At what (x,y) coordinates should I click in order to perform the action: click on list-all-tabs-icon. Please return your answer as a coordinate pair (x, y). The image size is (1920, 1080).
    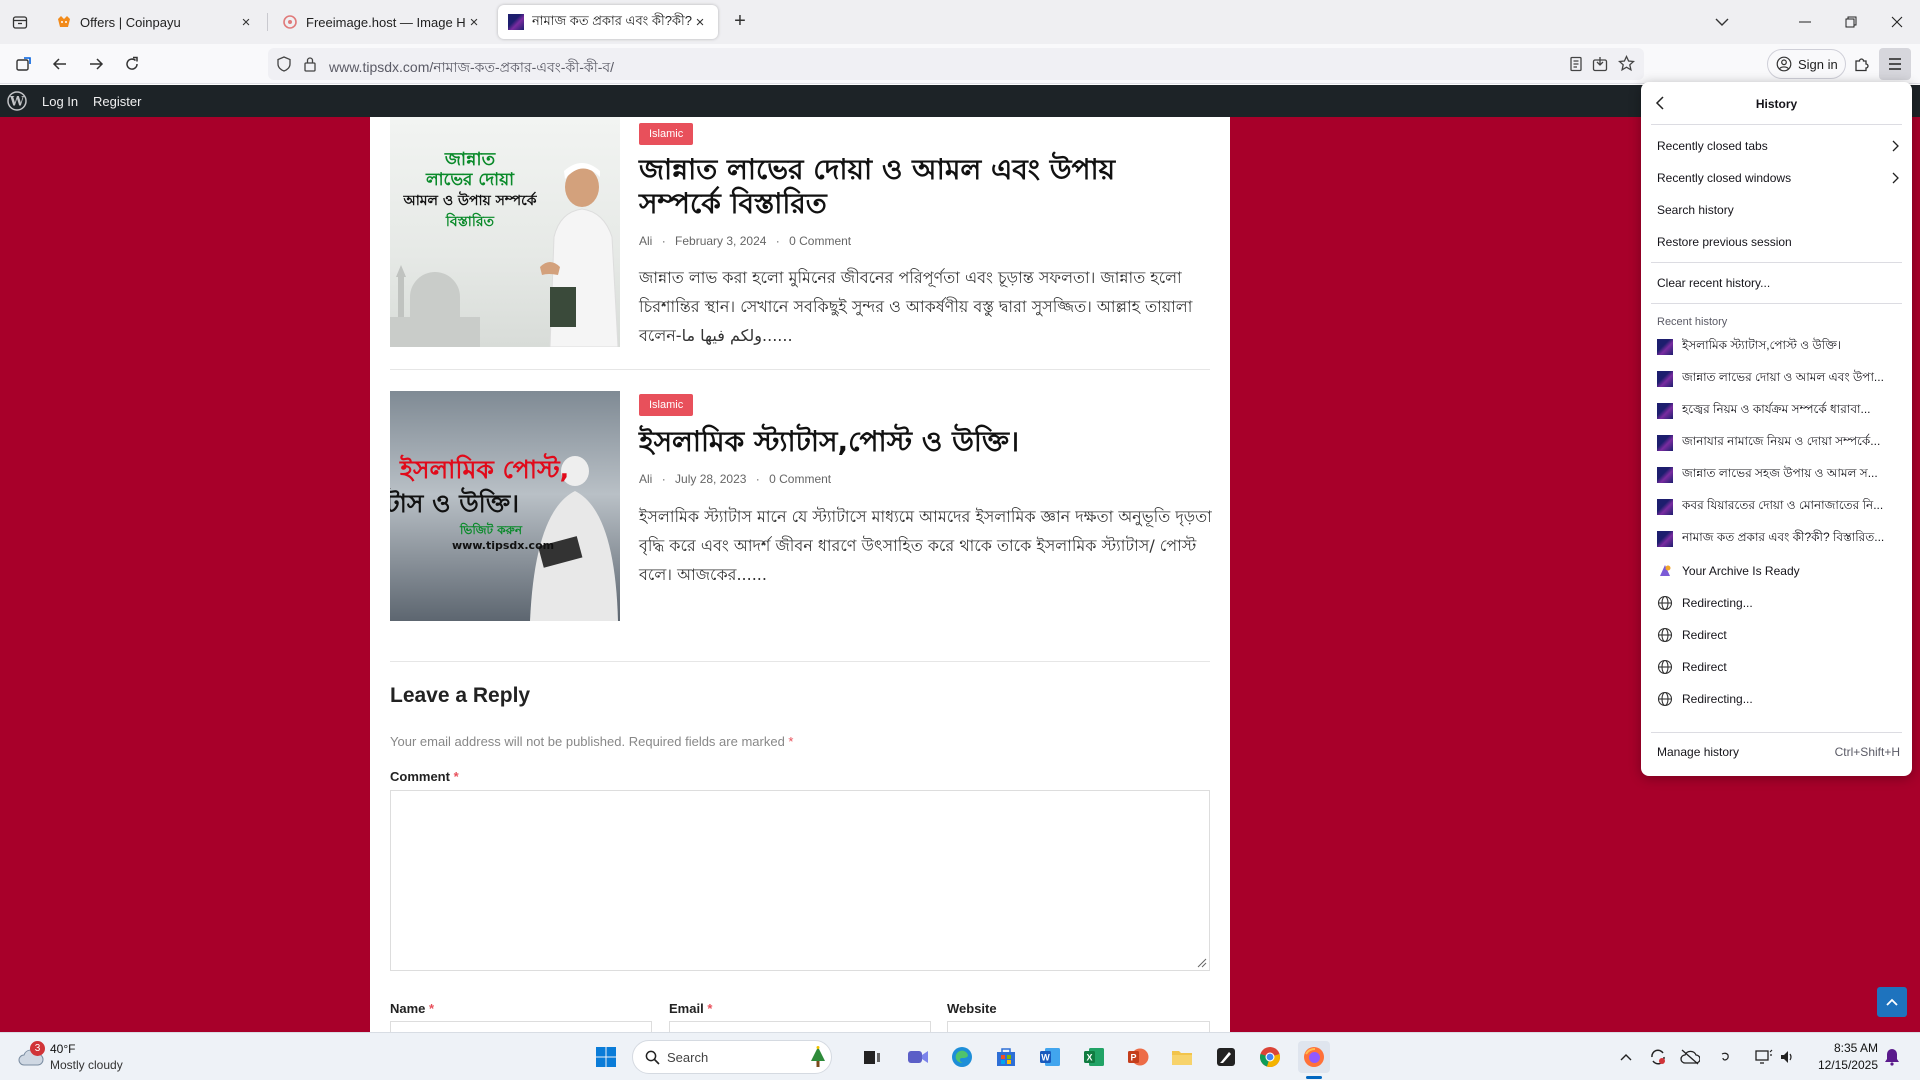
    Looking at the image, I should click on (1722, 22).